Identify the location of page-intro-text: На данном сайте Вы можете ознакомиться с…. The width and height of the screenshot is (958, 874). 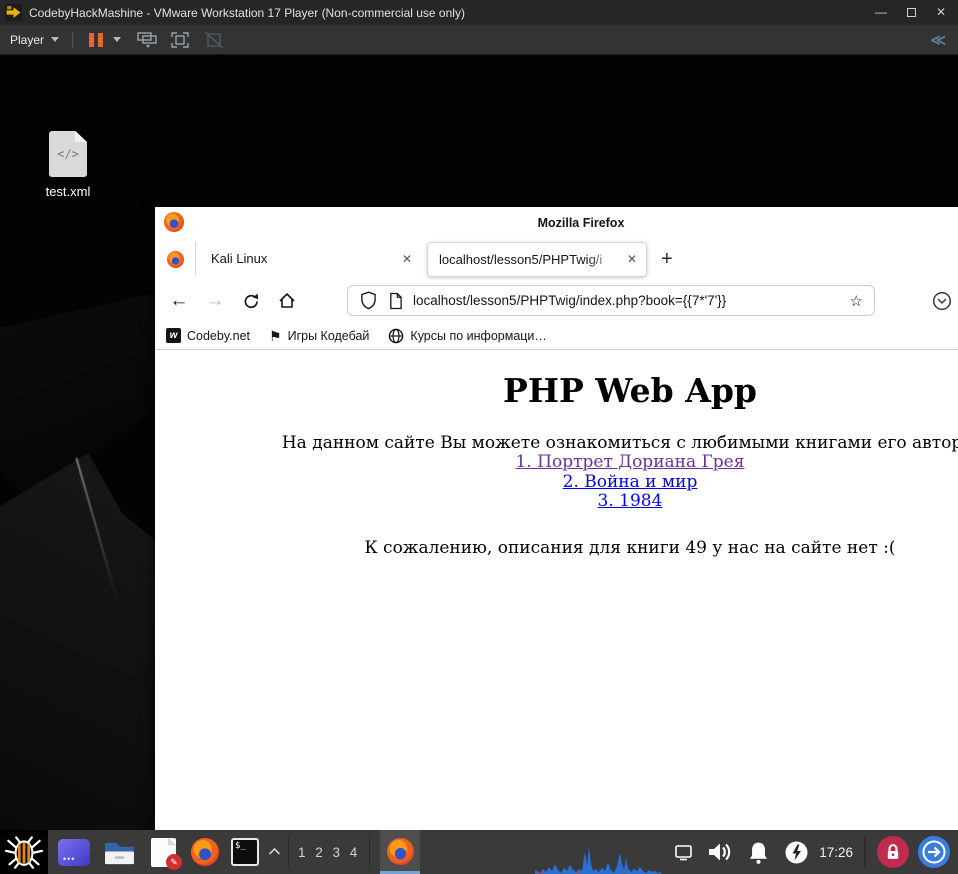
(619, 443).